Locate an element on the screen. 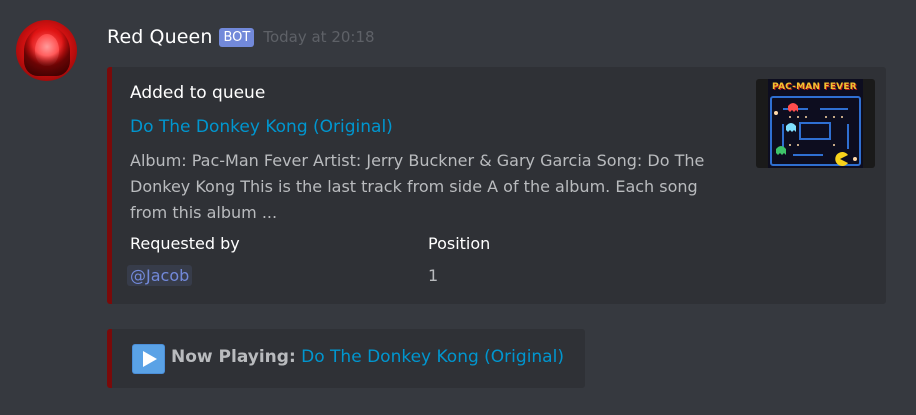 The width and height of the screenshot is (916, 415). message-timestamp: Today at 20:18 is located at coordinates (319, 37).